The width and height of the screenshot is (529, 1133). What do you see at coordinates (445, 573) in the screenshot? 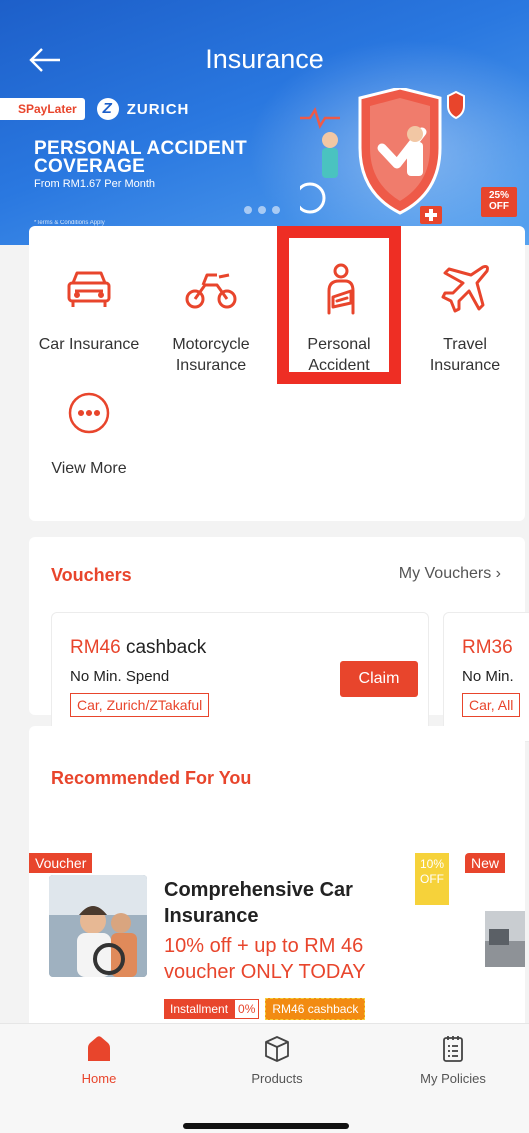
I see `my-vouchers-label: My Vouchers` at bounding box center [445, 573].